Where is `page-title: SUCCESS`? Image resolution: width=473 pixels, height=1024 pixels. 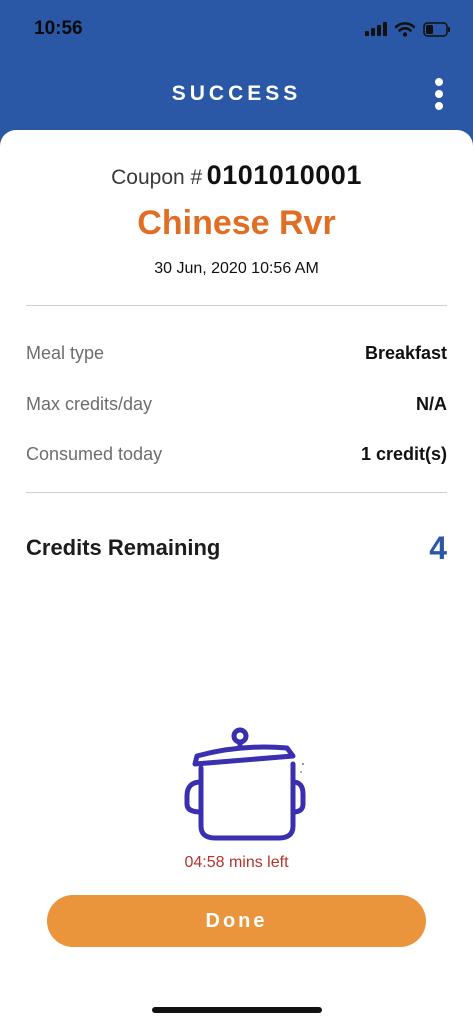 page-title: SUCCESS is located at coordinates (236, 93).